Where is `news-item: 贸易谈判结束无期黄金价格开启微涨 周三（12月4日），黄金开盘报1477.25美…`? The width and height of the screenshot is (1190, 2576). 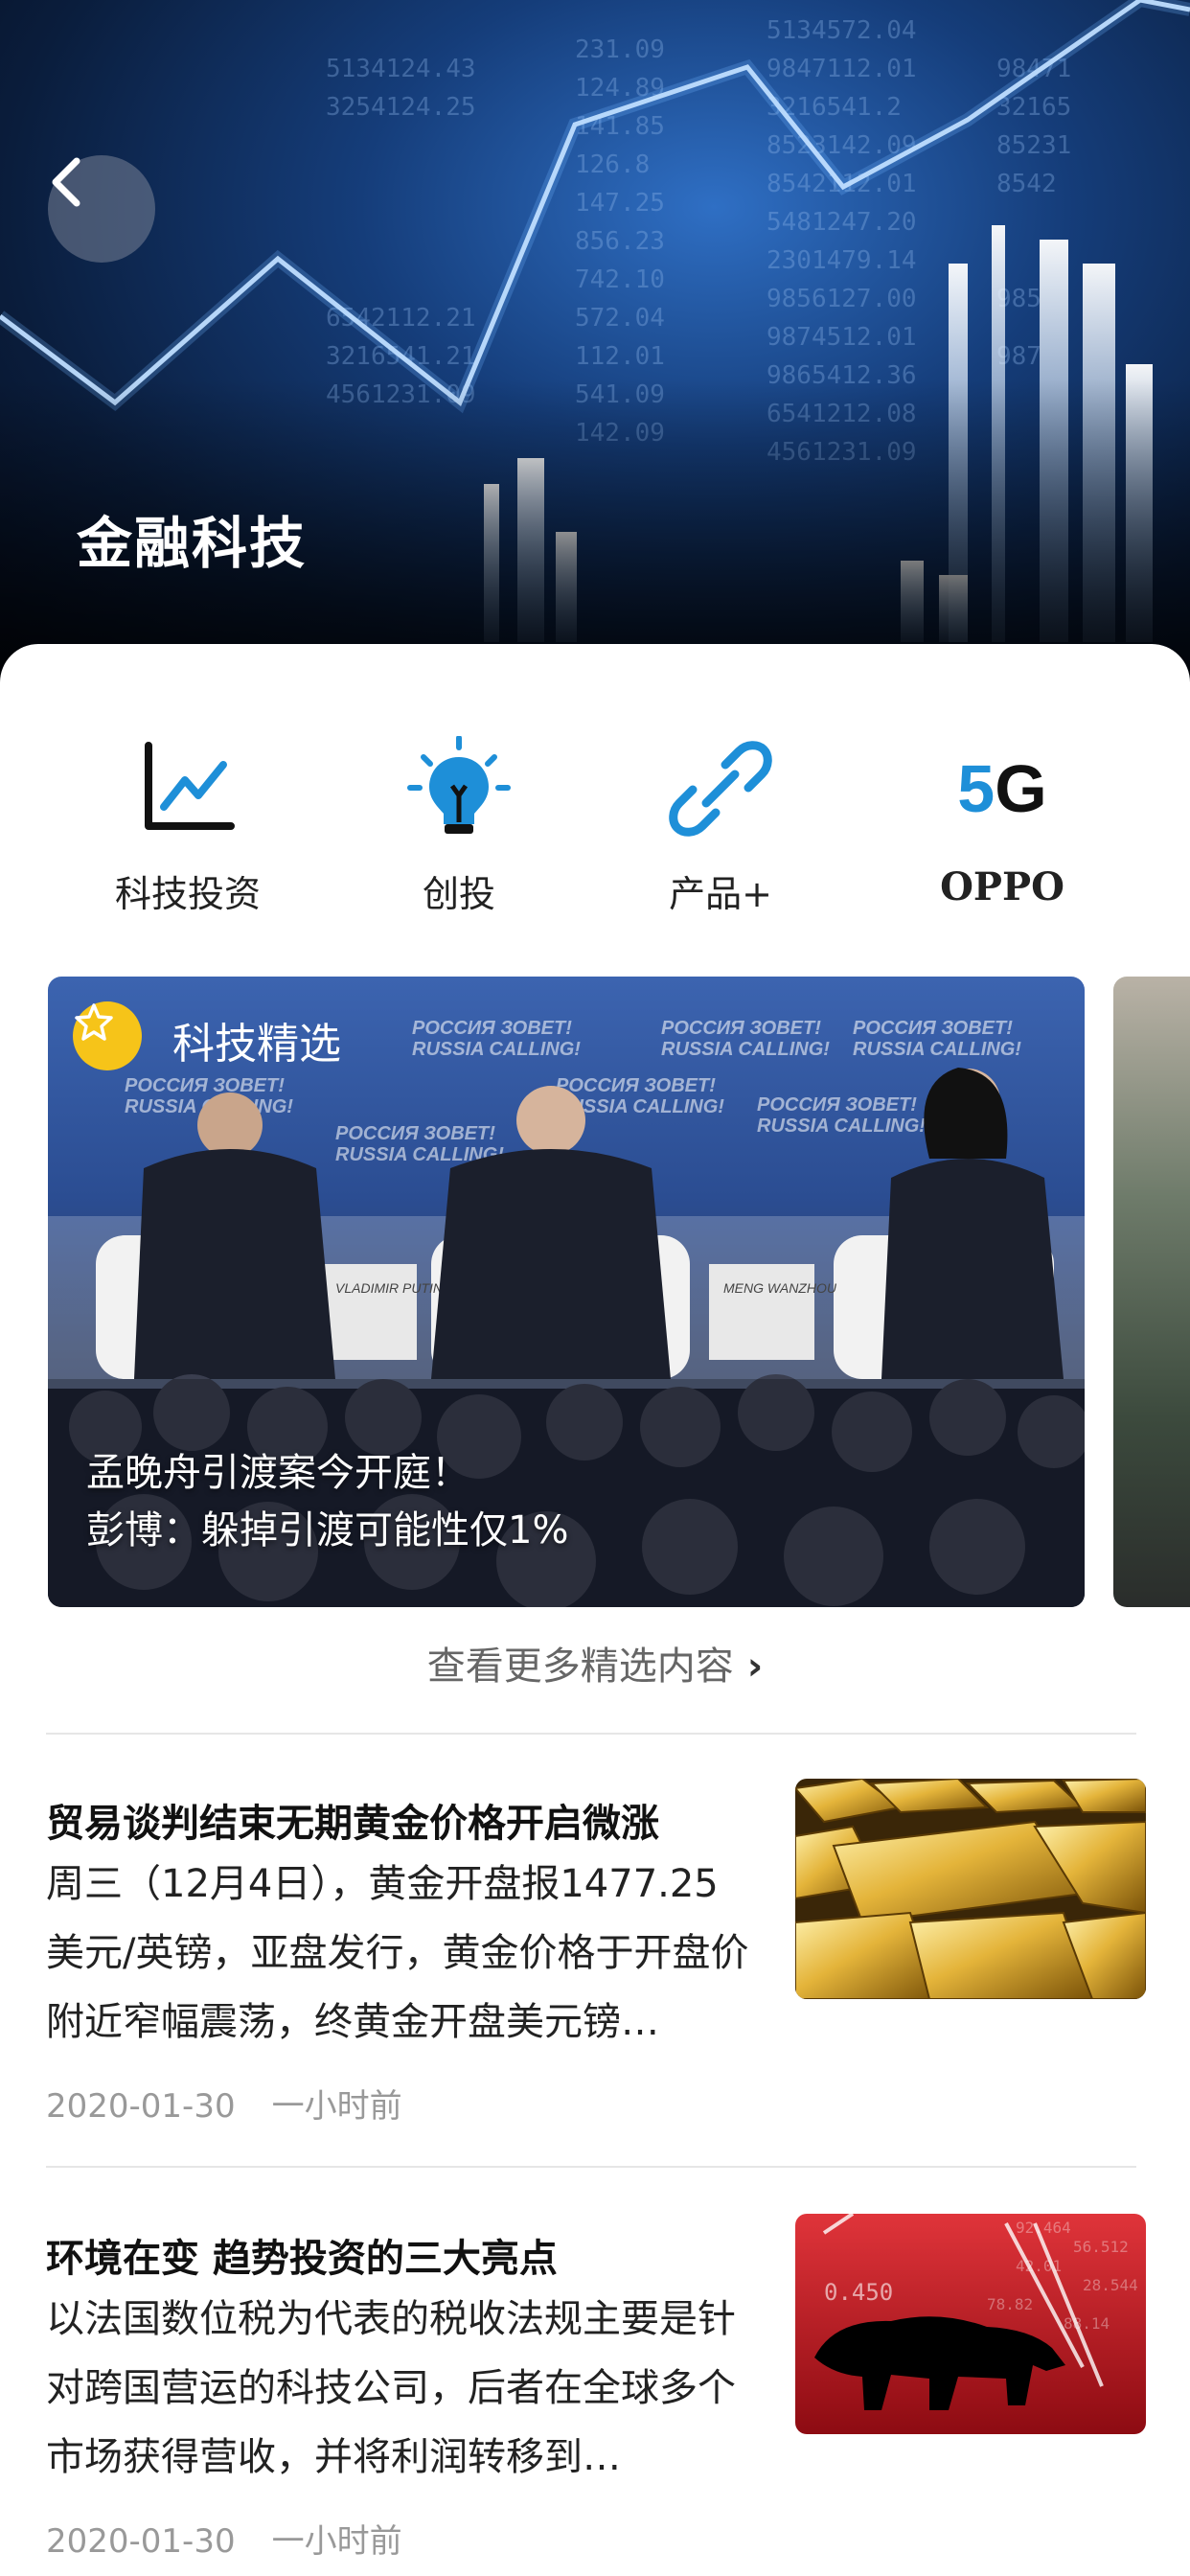
news-item: 贸易谈判结束无期黄金价格开启微涨 周三（12月4日），黄金开盘报1477.25美… is located at coordinates (596, 1958).